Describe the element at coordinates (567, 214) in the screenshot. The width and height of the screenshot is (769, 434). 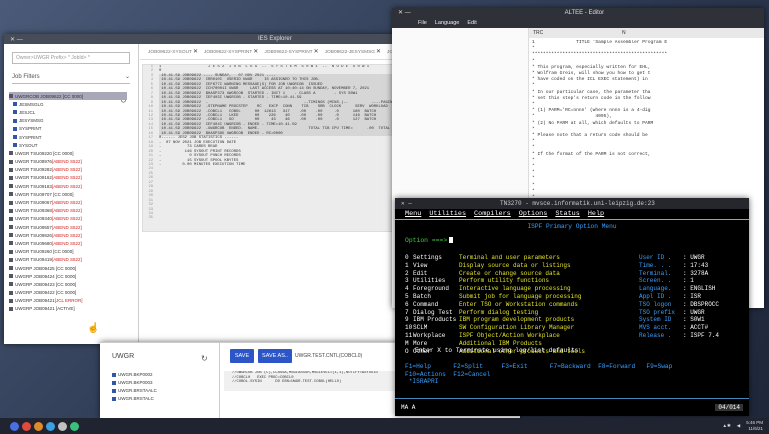
I see `ispf-menu-status: Status` at that location.